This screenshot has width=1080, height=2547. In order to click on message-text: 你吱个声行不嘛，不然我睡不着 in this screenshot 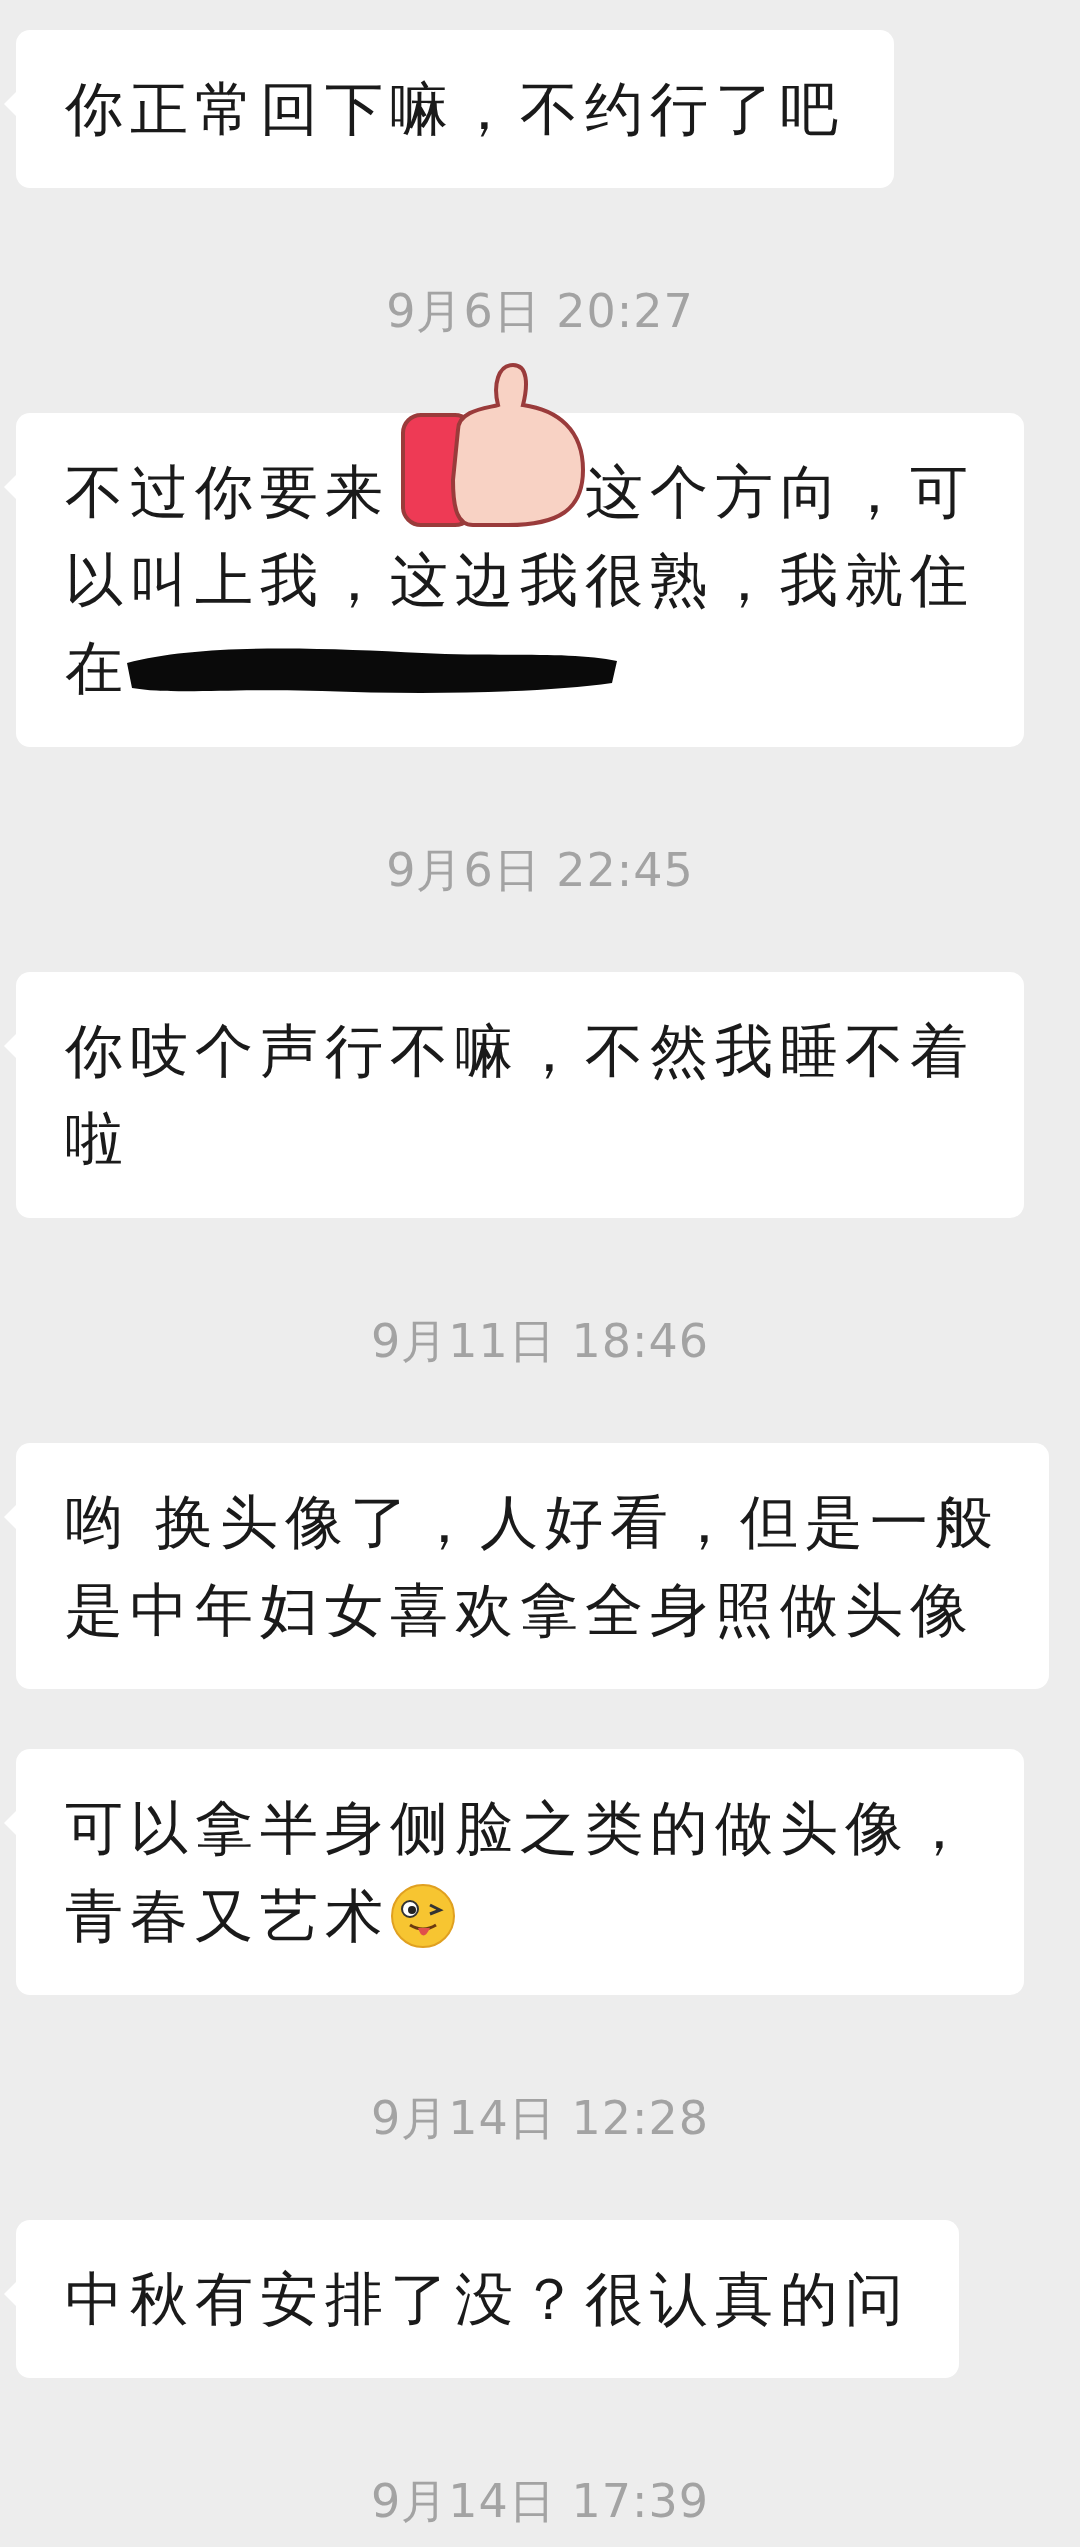, I will do `click(520, 1051)`.